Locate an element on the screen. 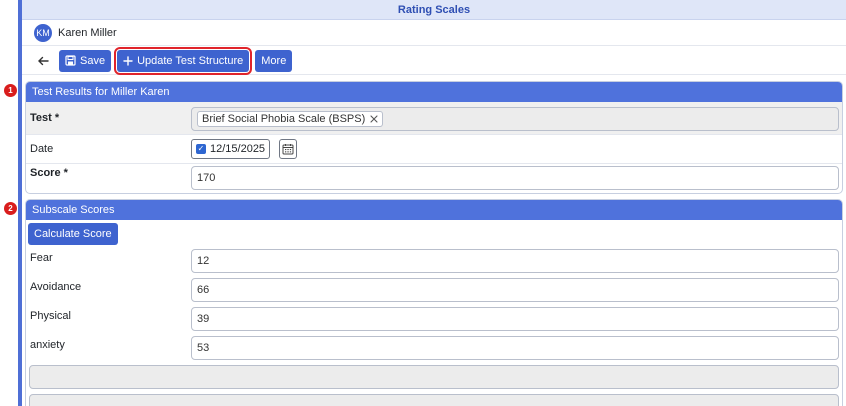  more-label: More is located at coordinates (274, 60).